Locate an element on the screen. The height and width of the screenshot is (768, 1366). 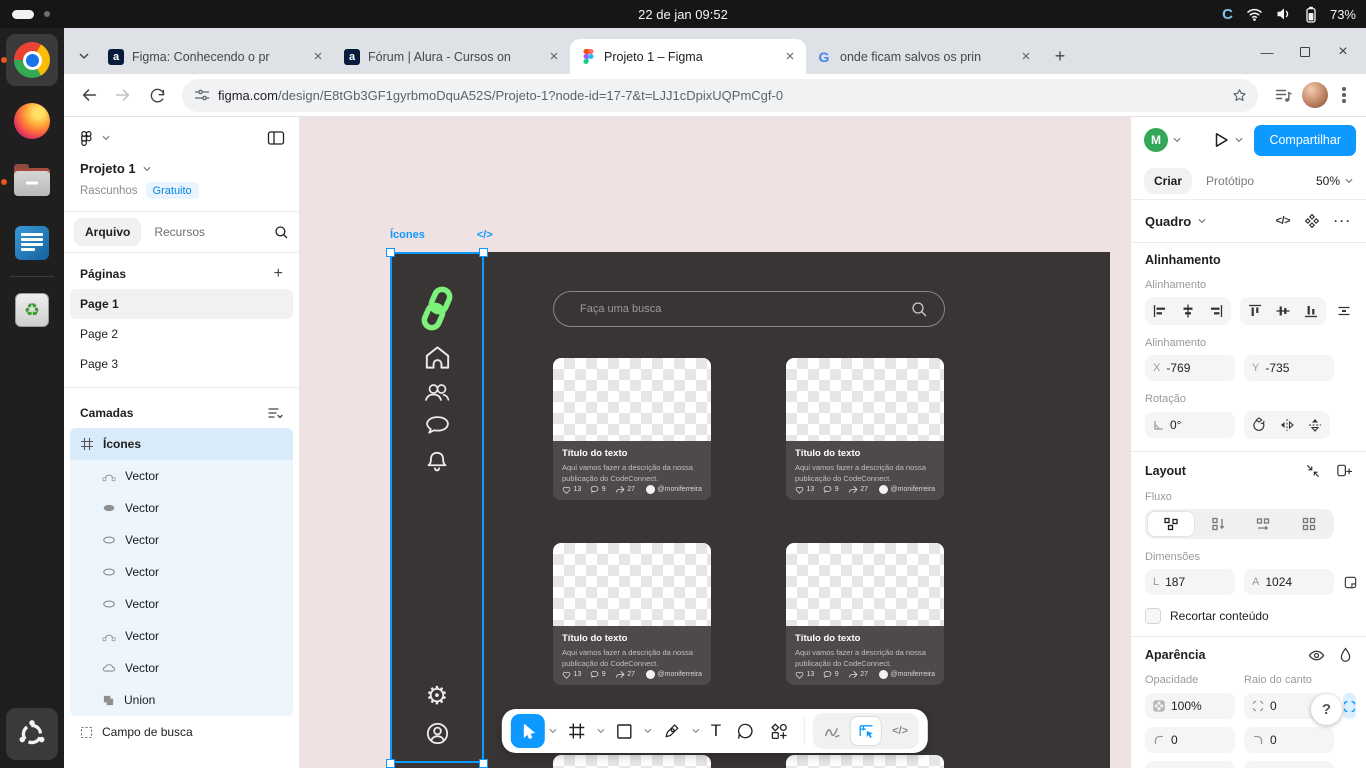
reload-button is located at coordinates (157, 95).